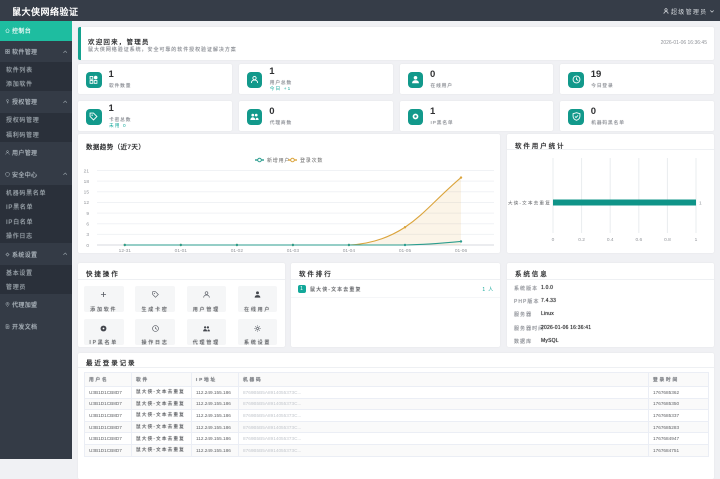 The width and height of the screenshot is (720, 479). Describe the element at coordinates (125, 250) in the screenshot. I see `svg-text: 12-31` at that location.